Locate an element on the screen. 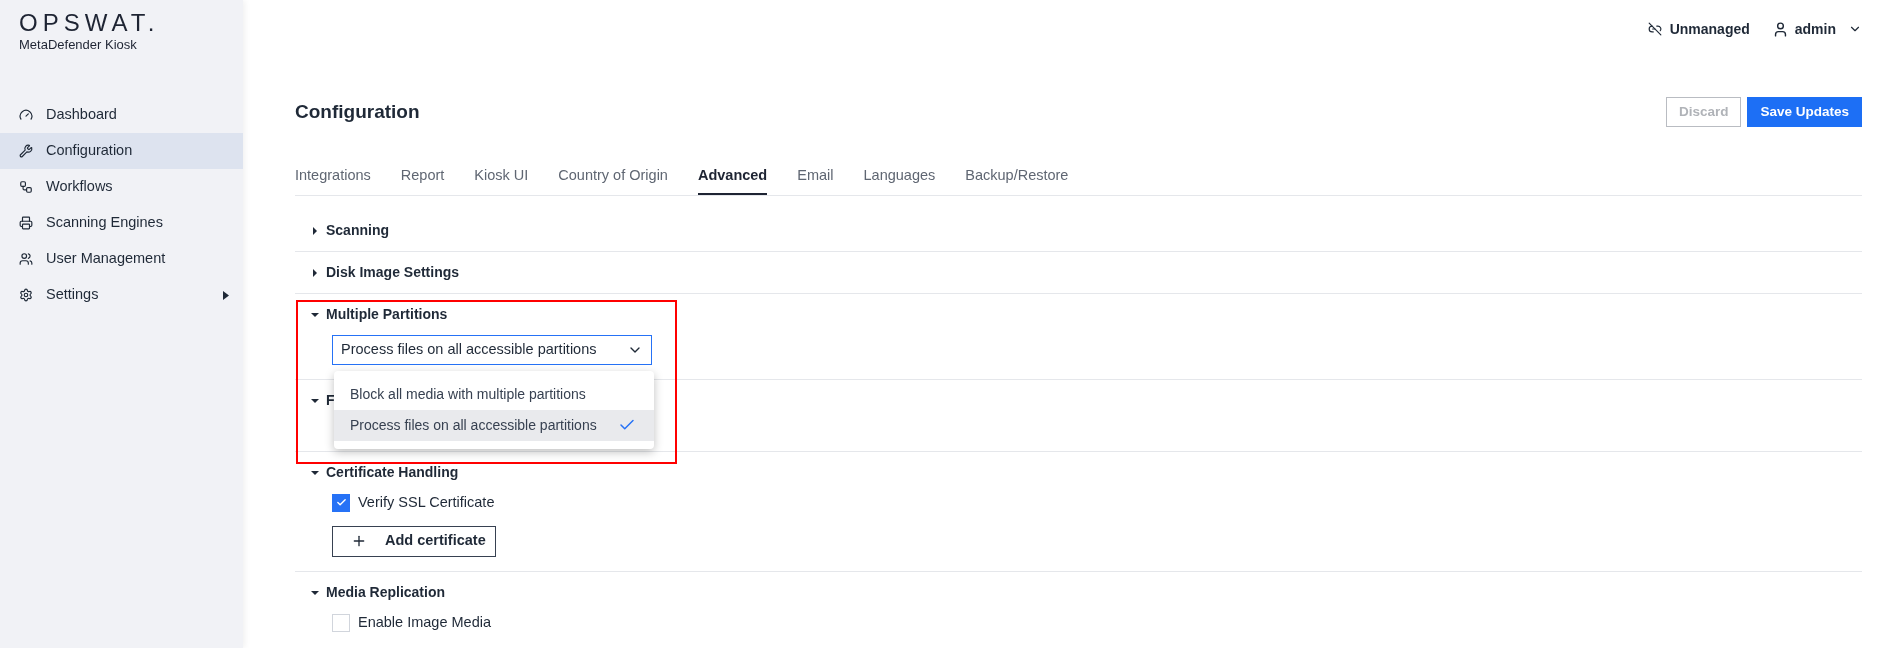  tab: Languages is located at coordinates (899, 179).